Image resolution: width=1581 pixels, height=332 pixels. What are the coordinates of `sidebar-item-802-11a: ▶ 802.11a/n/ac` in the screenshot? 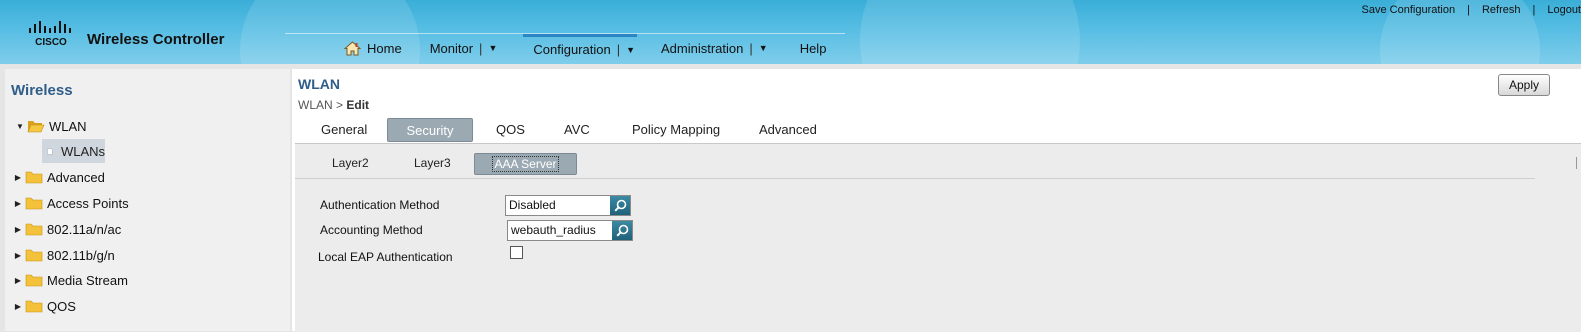 It's located at (67, 229).